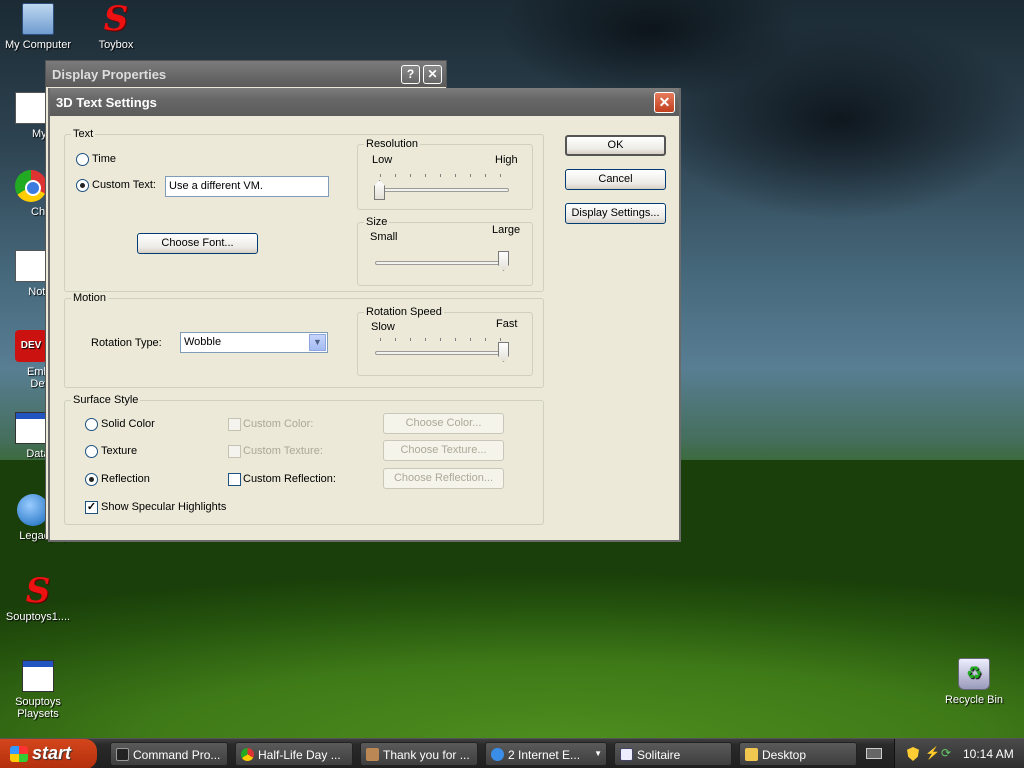  I want to click on size-label: Size, so click(377, 222).